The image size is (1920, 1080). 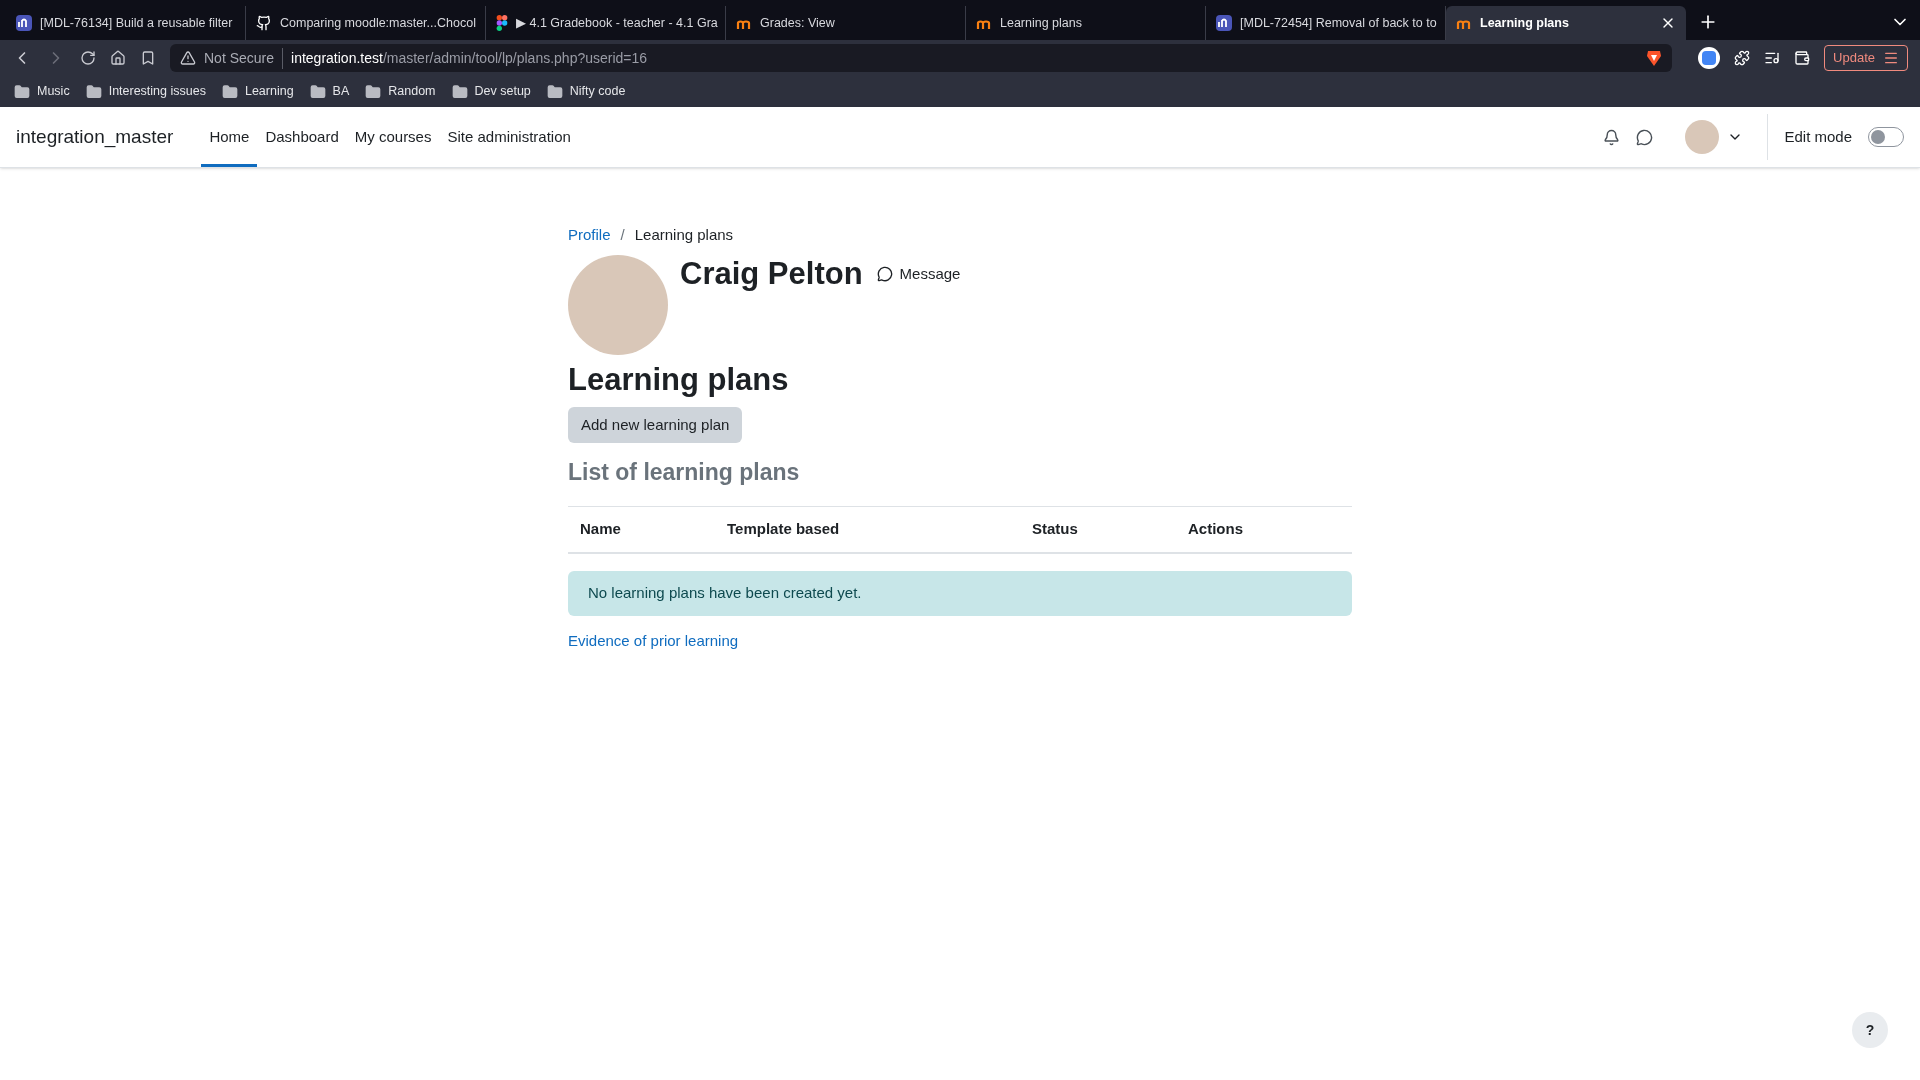 What do you see at coordinates (1802, 58) in the screenshot?
I see `wallet-icon` at bounding box center [1802, 58].